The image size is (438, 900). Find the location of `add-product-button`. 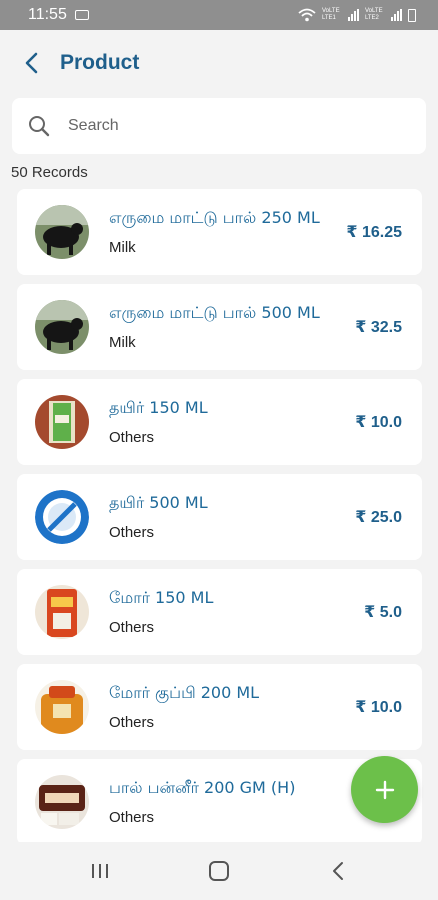

add-product-button is located at coordinates (384, 789).